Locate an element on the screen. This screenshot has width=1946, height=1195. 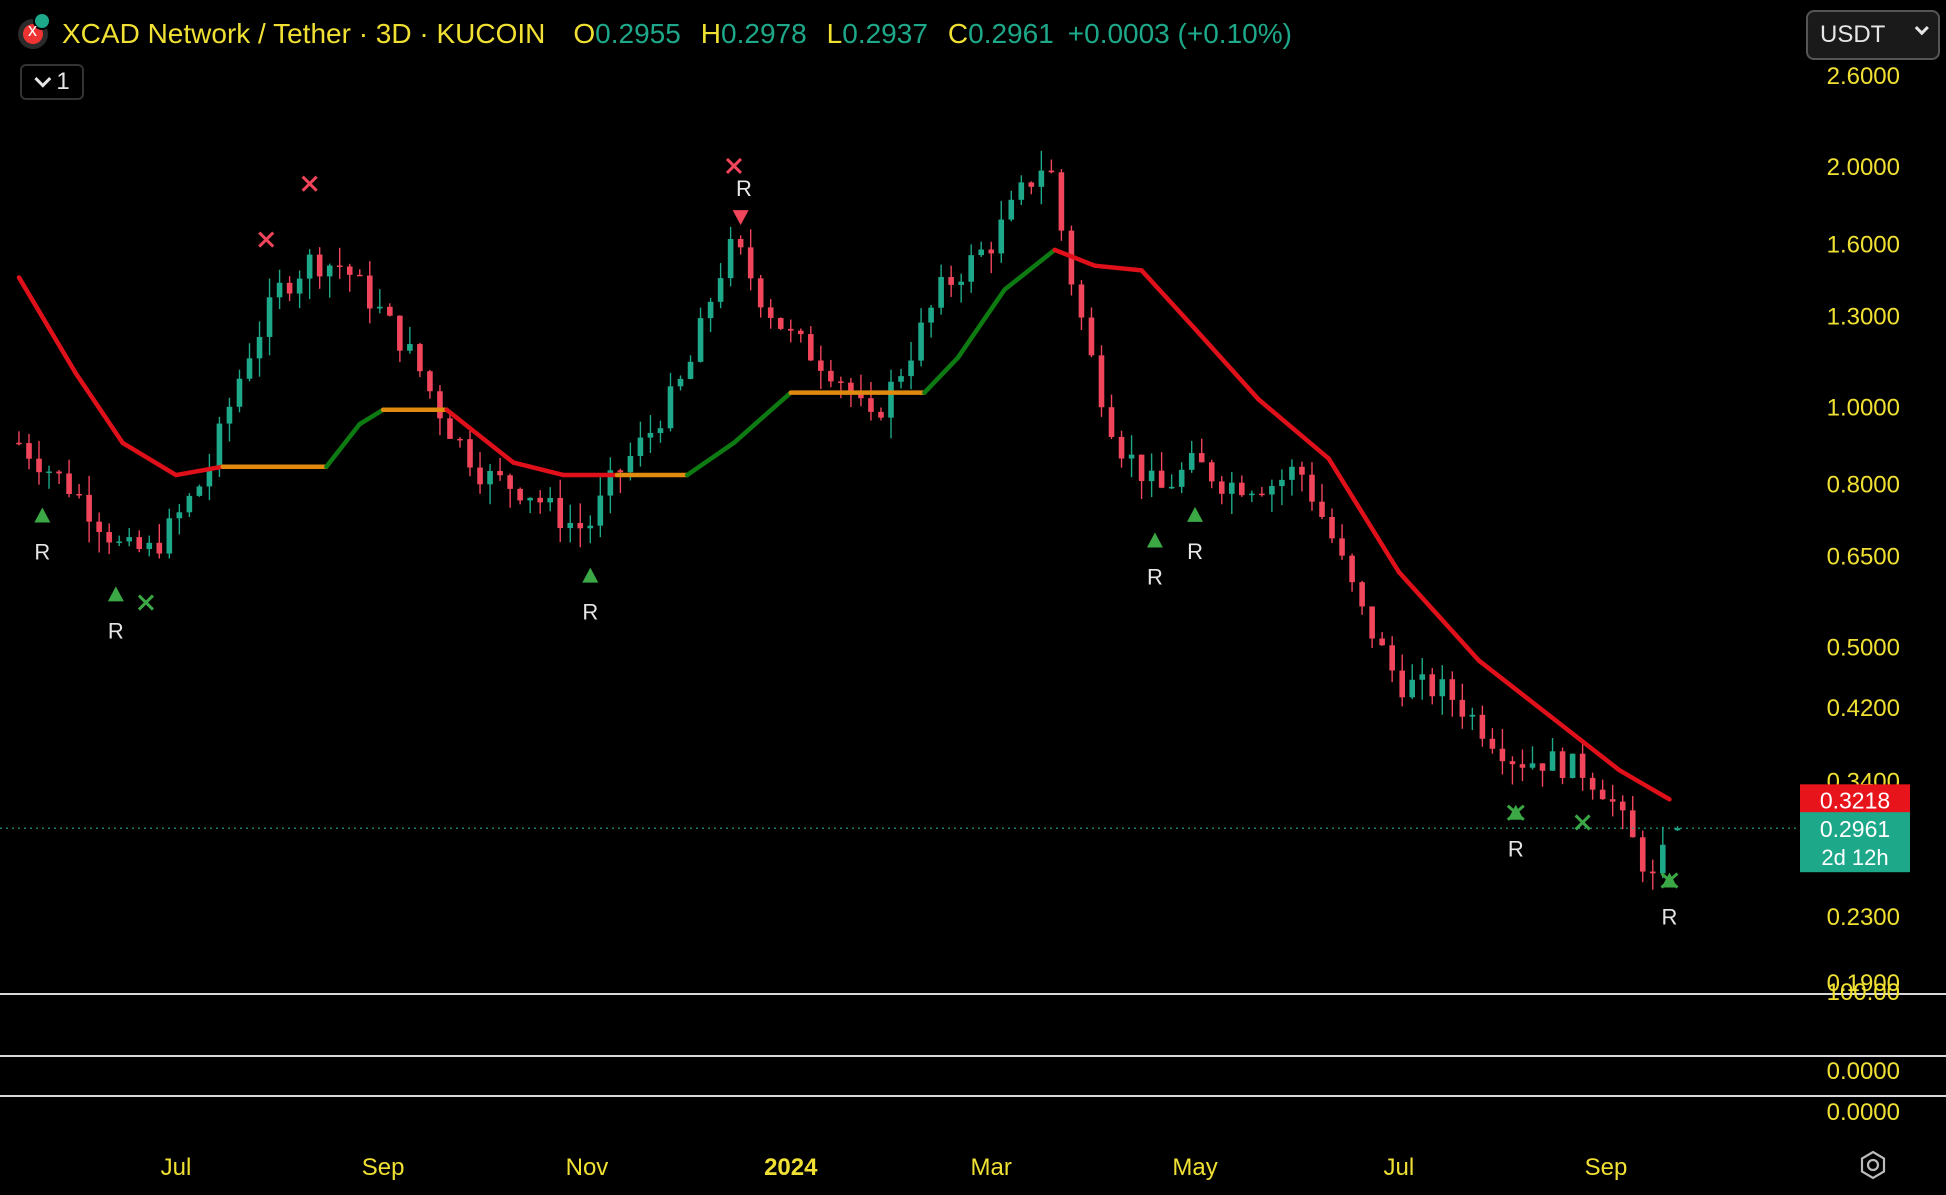
currency-select: USDT is located at coordinates (1873, 35).